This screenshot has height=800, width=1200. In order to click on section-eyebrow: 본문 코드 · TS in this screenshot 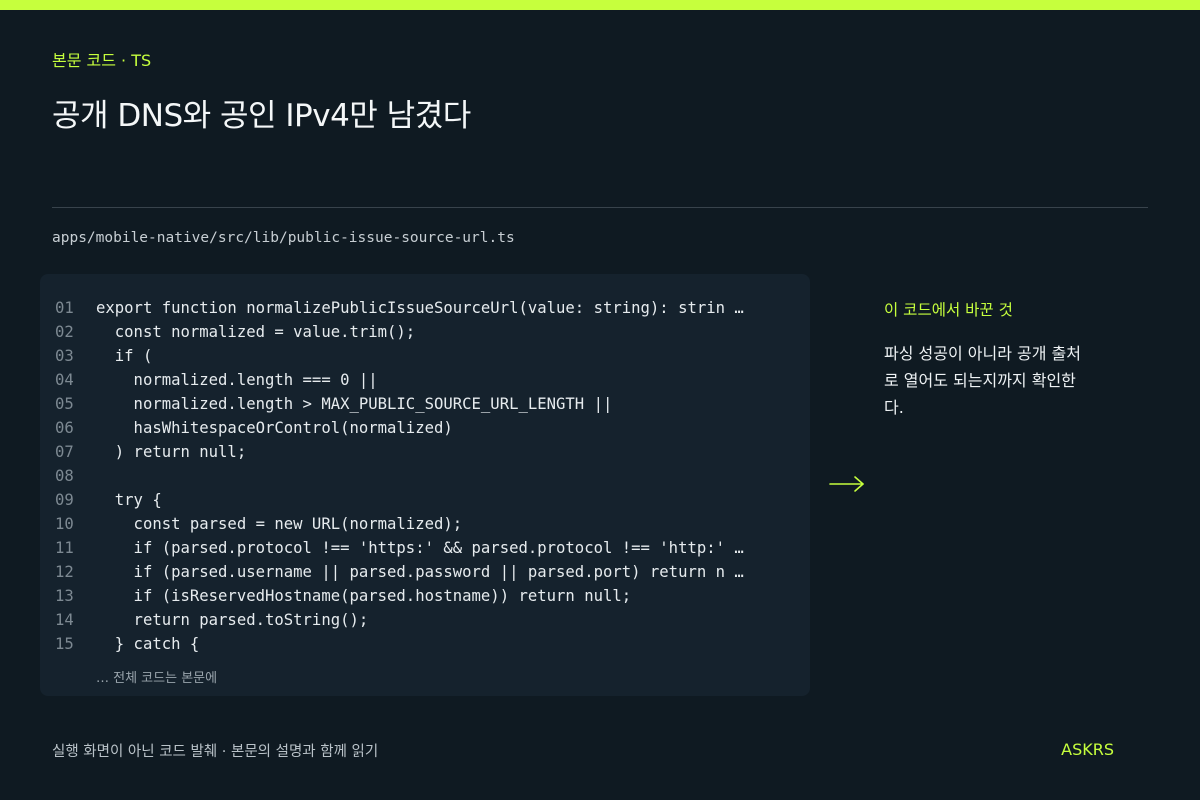, I will do `click(102, 60)`.